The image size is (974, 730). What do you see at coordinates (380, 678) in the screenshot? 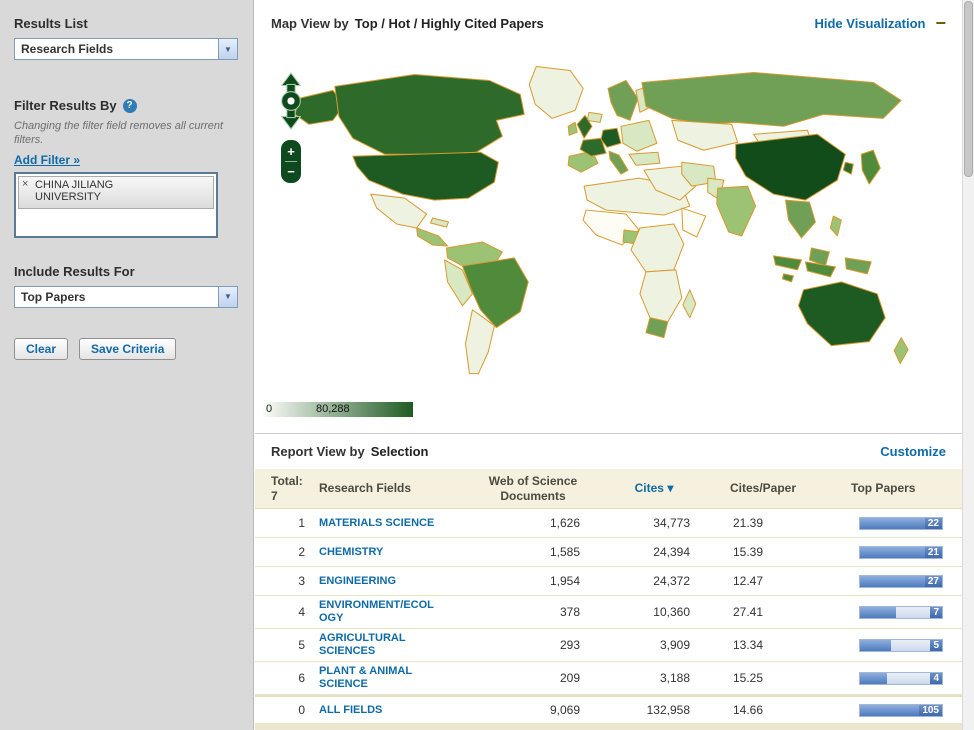
I see `field-link: PLANT & ANIMAL SCIENCE` at bounding box center [380, 678].